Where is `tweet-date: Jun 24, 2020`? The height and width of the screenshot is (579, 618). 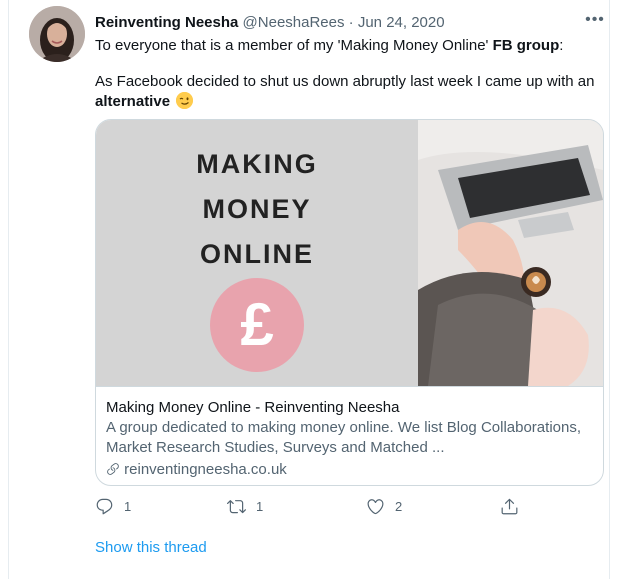
tweet-date: Jun 24, 2020 is located at coordinates (401, 22).